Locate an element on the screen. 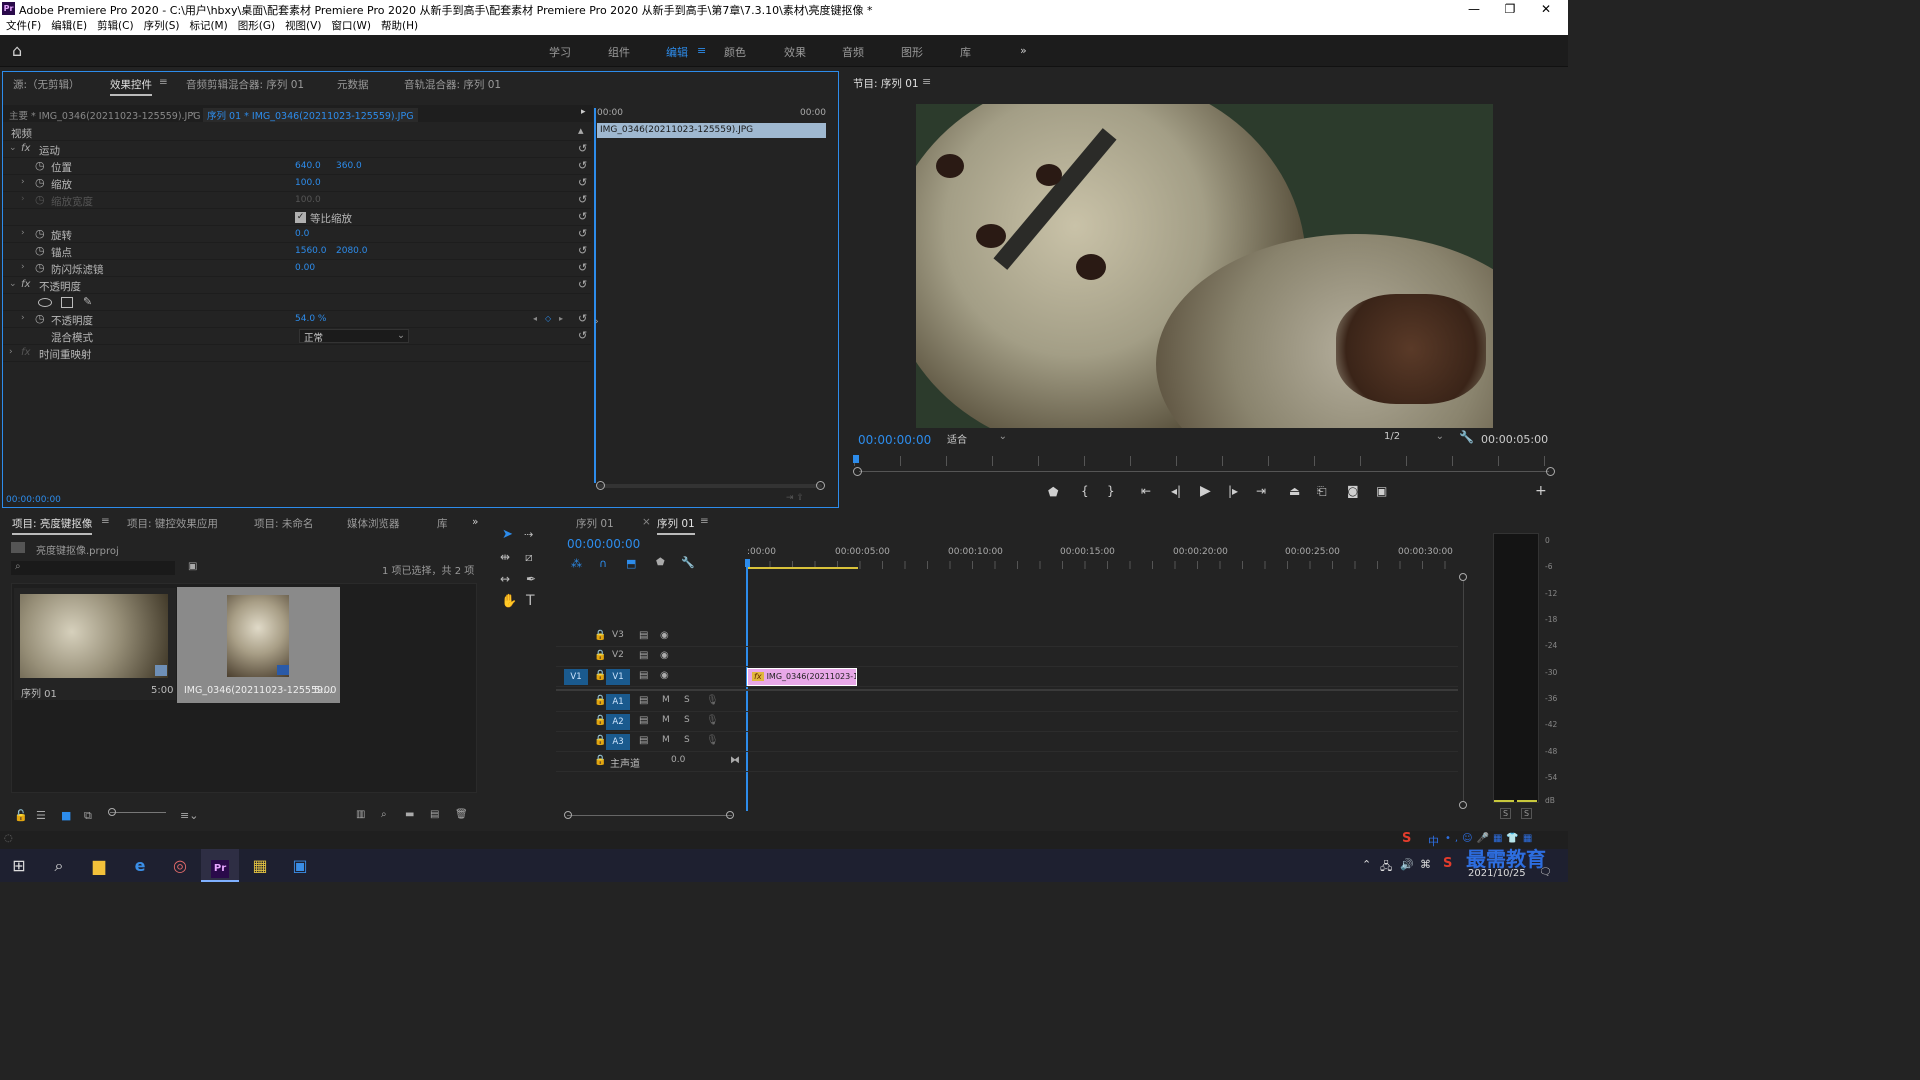  razor-tool-icon: ⧄ is located at coordinates (529, 557).